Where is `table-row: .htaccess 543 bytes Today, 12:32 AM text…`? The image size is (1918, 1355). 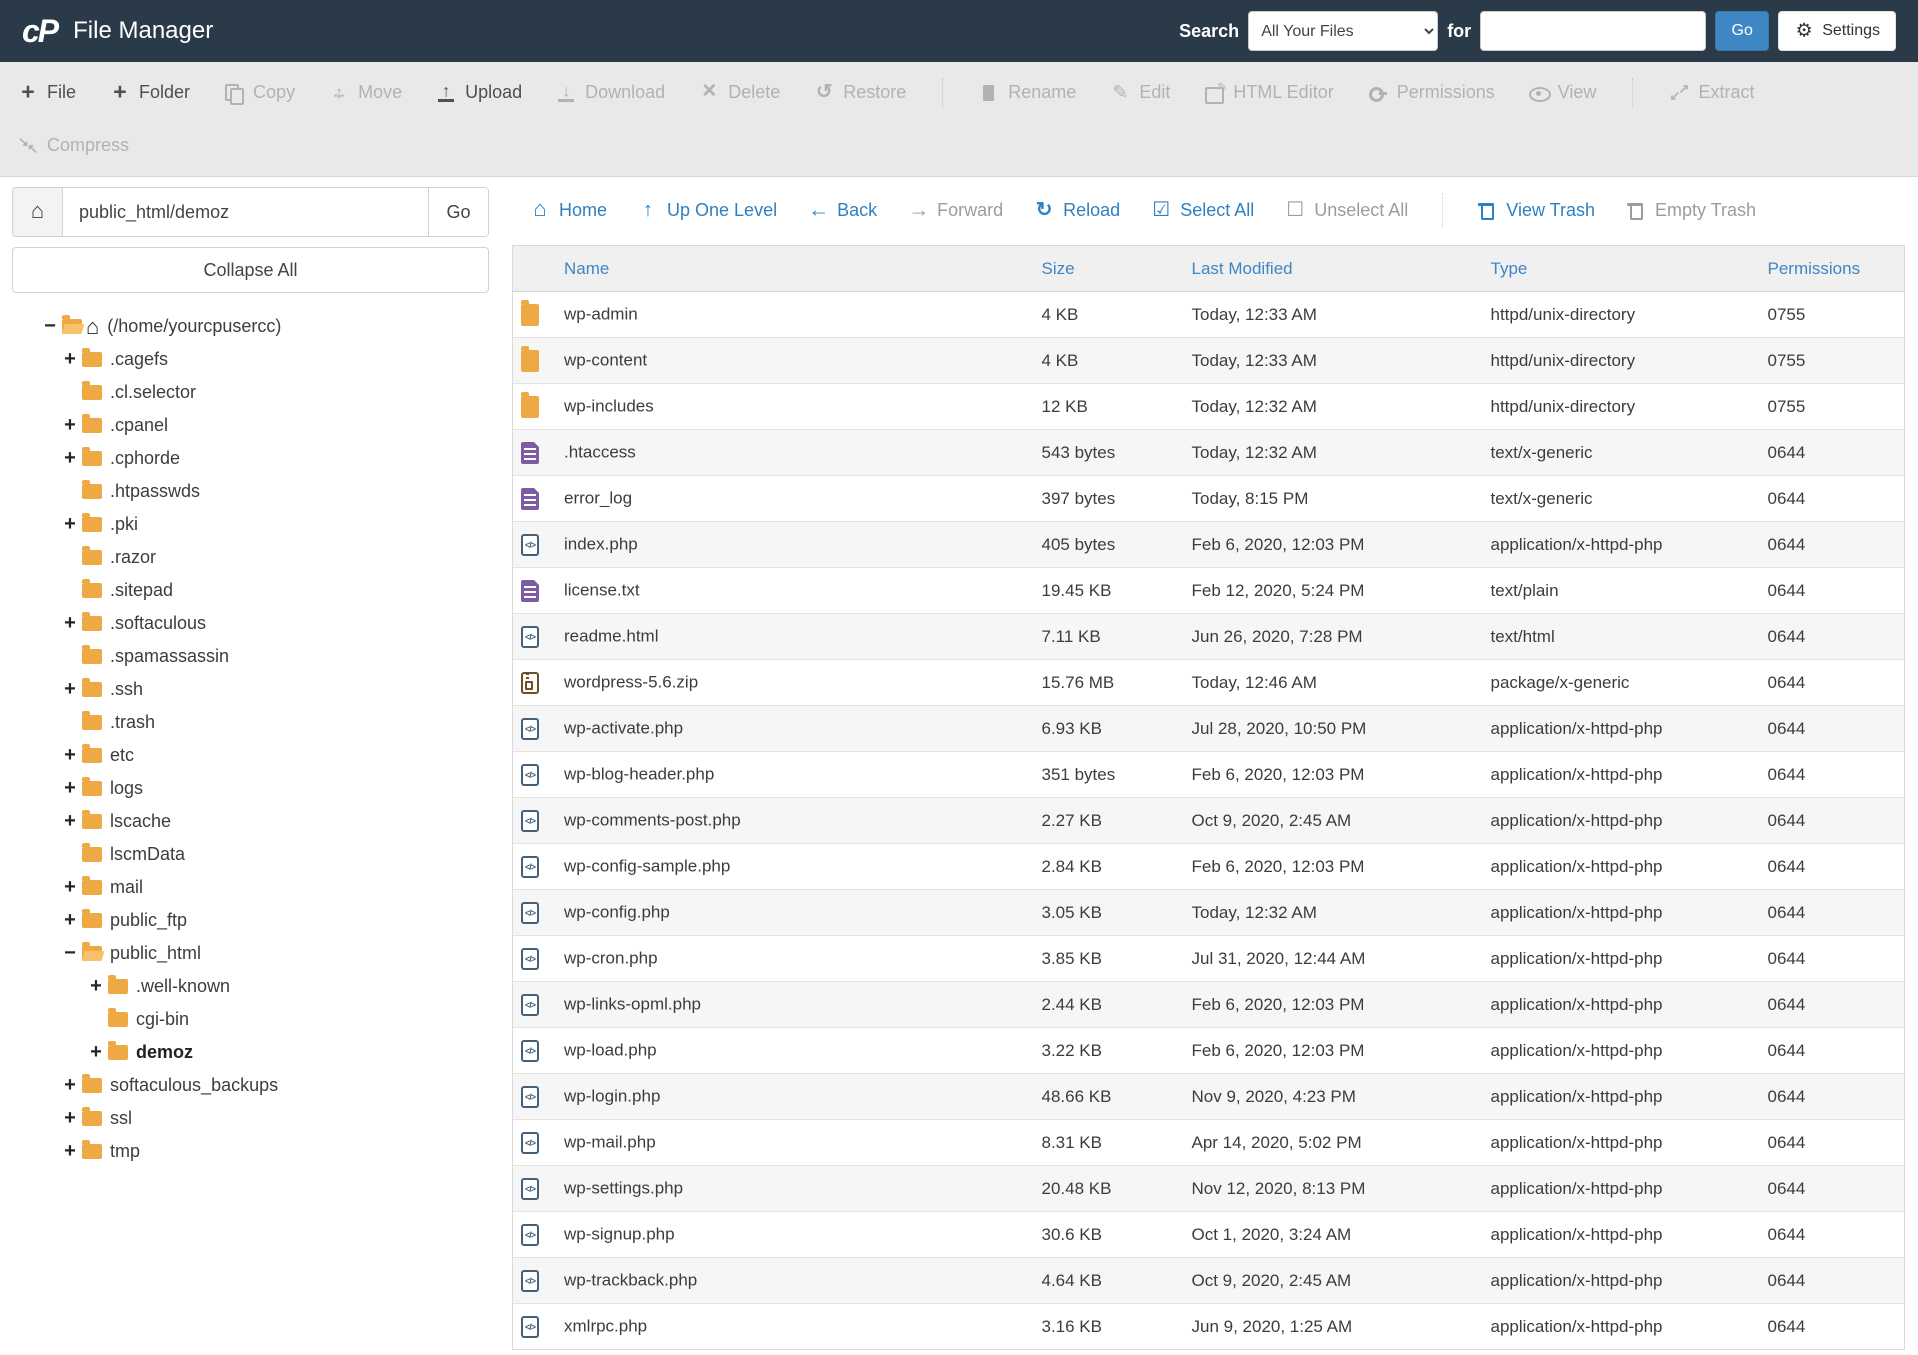
table-row: .htaccess 543 bytes Today, 12:32 AM text… is located at coordinates (1208, 452).